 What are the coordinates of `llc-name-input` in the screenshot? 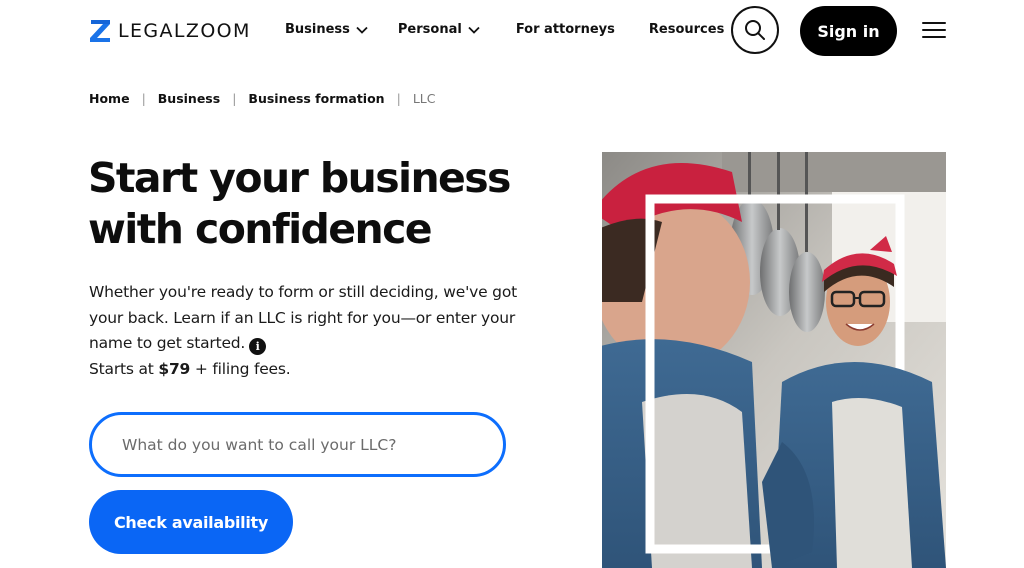 It's located at (297, 444).